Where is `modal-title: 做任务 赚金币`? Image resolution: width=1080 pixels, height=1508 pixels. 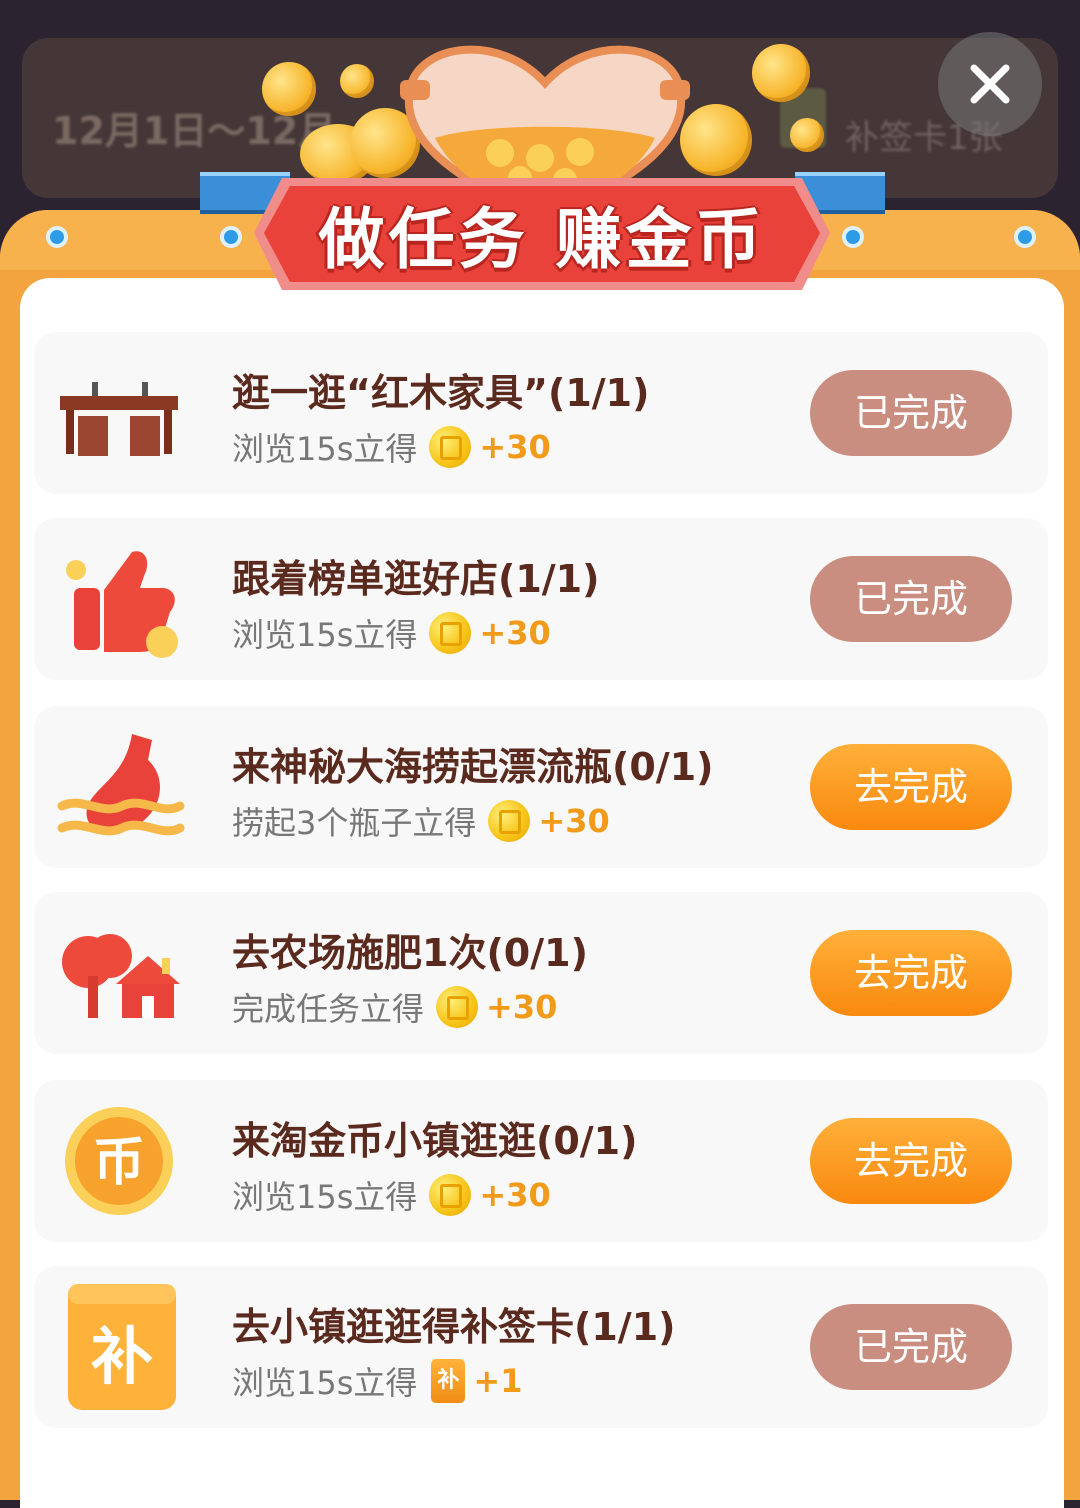 modal-title: 做任务 赚金币 is located at coordinates (542, 239).